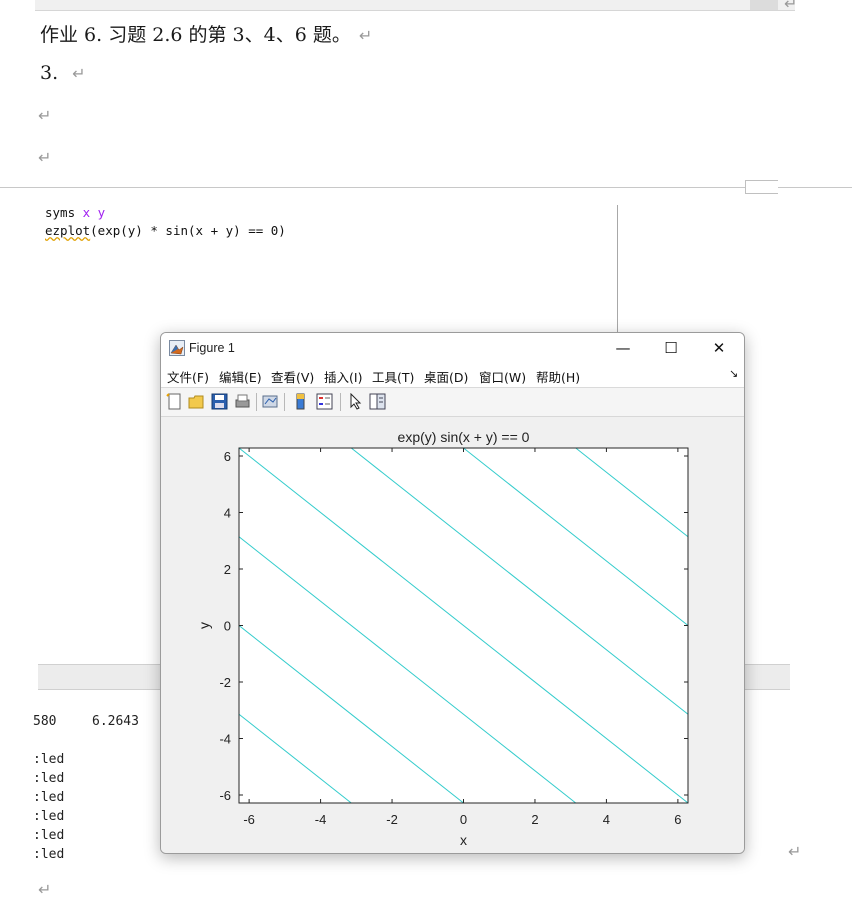 The image size is (852, 916). I want to click on x-tick-label: 4, so click(606, 819).